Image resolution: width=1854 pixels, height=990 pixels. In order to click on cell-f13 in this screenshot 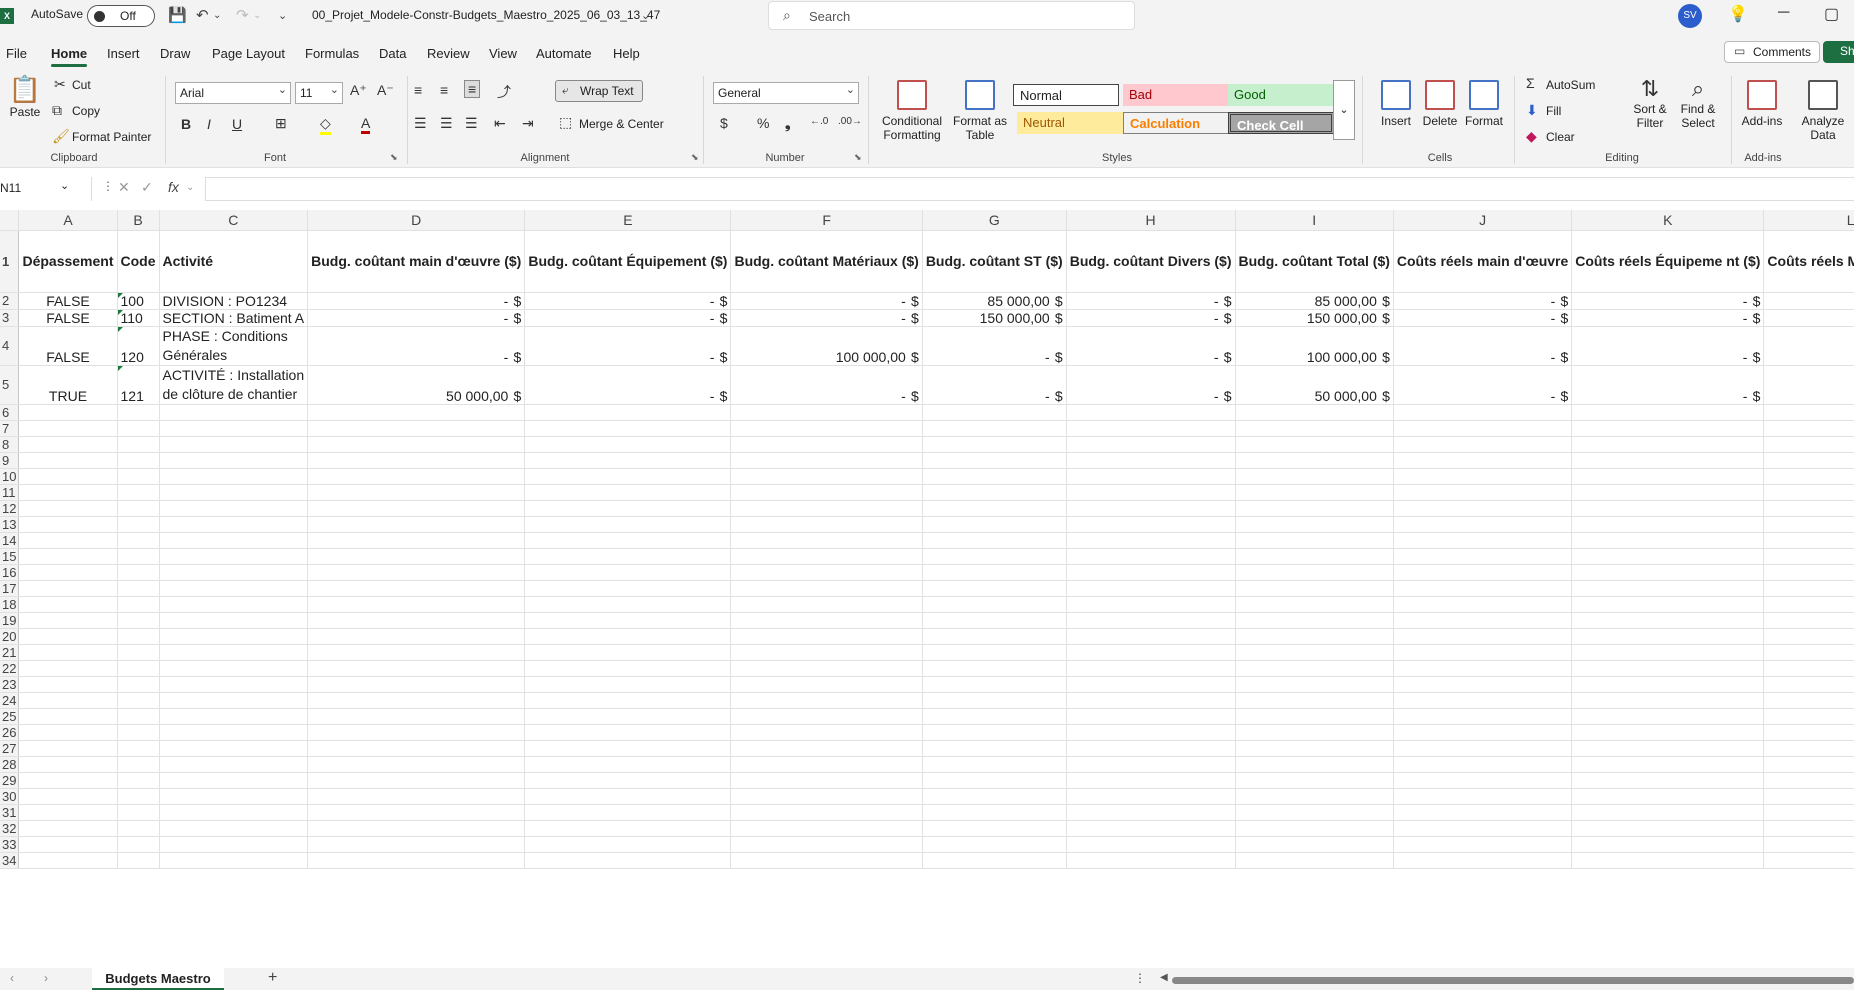, I will do `click(826, 524)`.